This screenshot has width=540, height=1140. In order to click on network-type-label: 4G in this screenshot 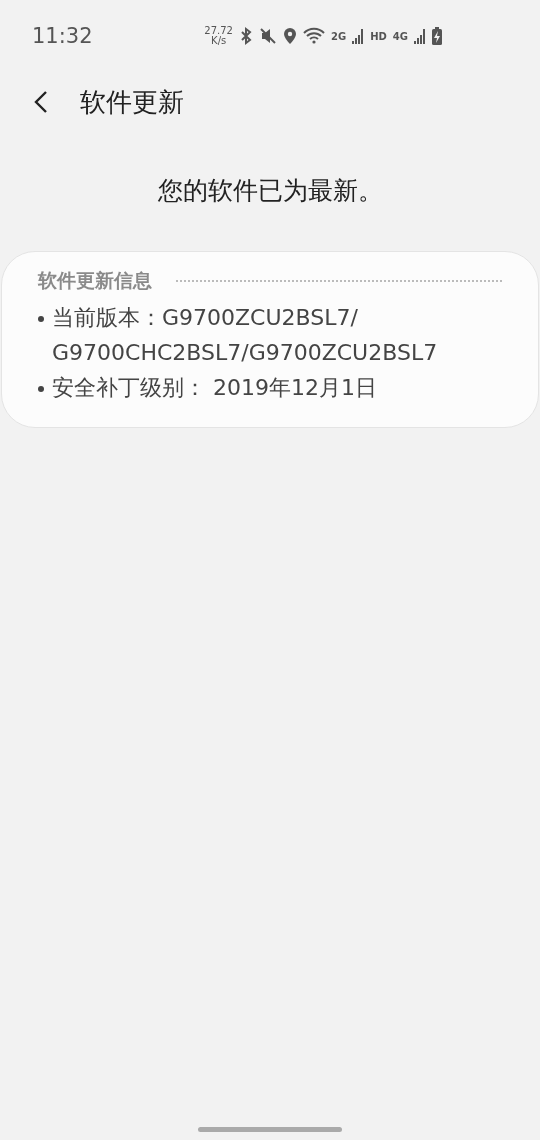, I will do `click(400, 36)`.